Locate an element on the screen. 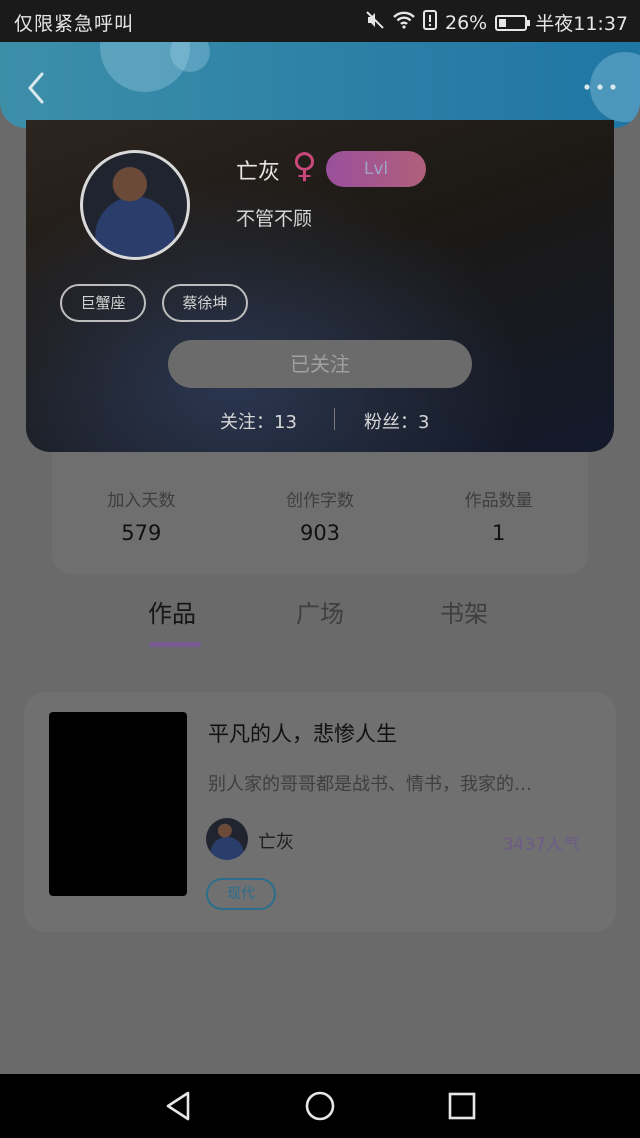 The height and width of the screenshot is (1138, 640). following-count: 关注：13 is located at coordinates (258, 421).